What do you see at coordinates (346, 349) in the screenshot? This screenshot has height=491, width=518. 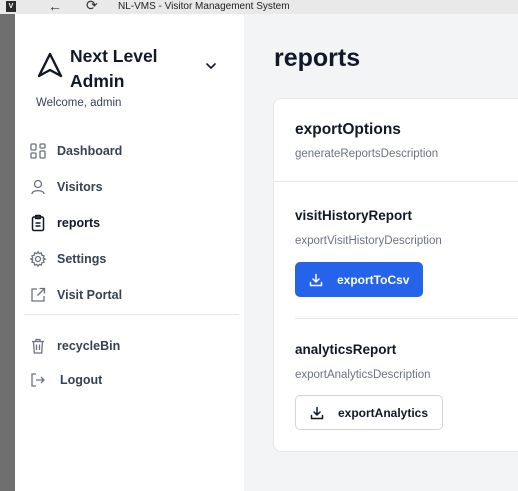 I see `analytics-report-title: analyticsReport` at bounding box center [346, 349].